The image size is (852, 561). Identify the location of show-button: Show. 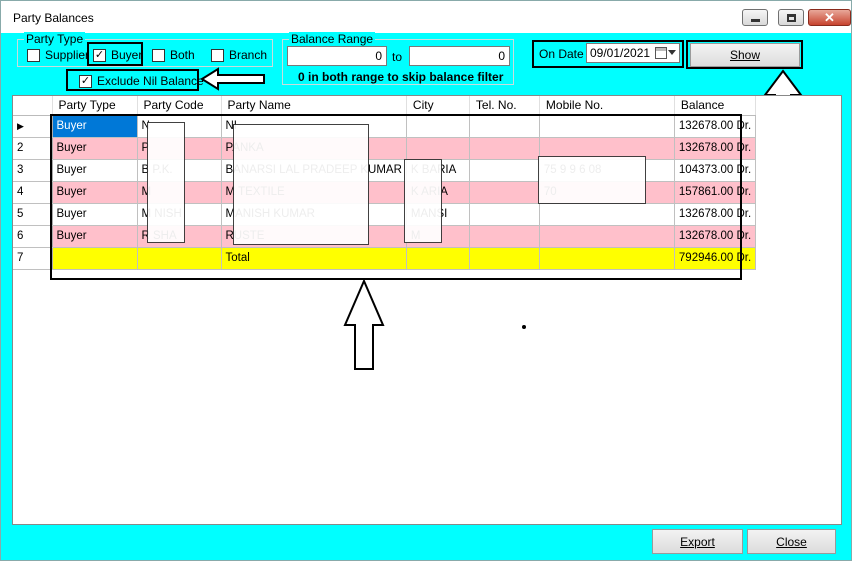
(745, 55).